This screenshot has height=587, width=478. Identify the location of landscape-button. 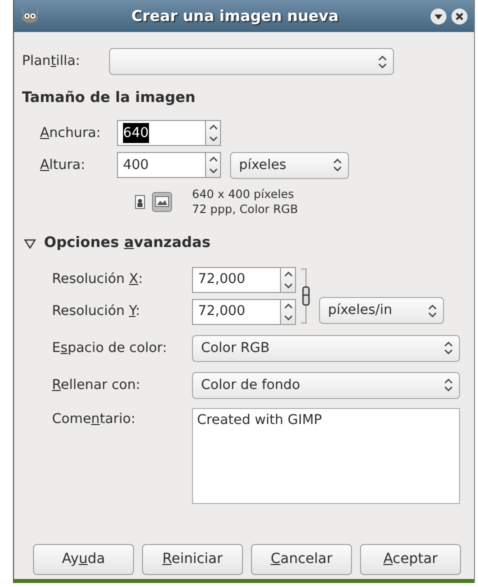
(162, 202).